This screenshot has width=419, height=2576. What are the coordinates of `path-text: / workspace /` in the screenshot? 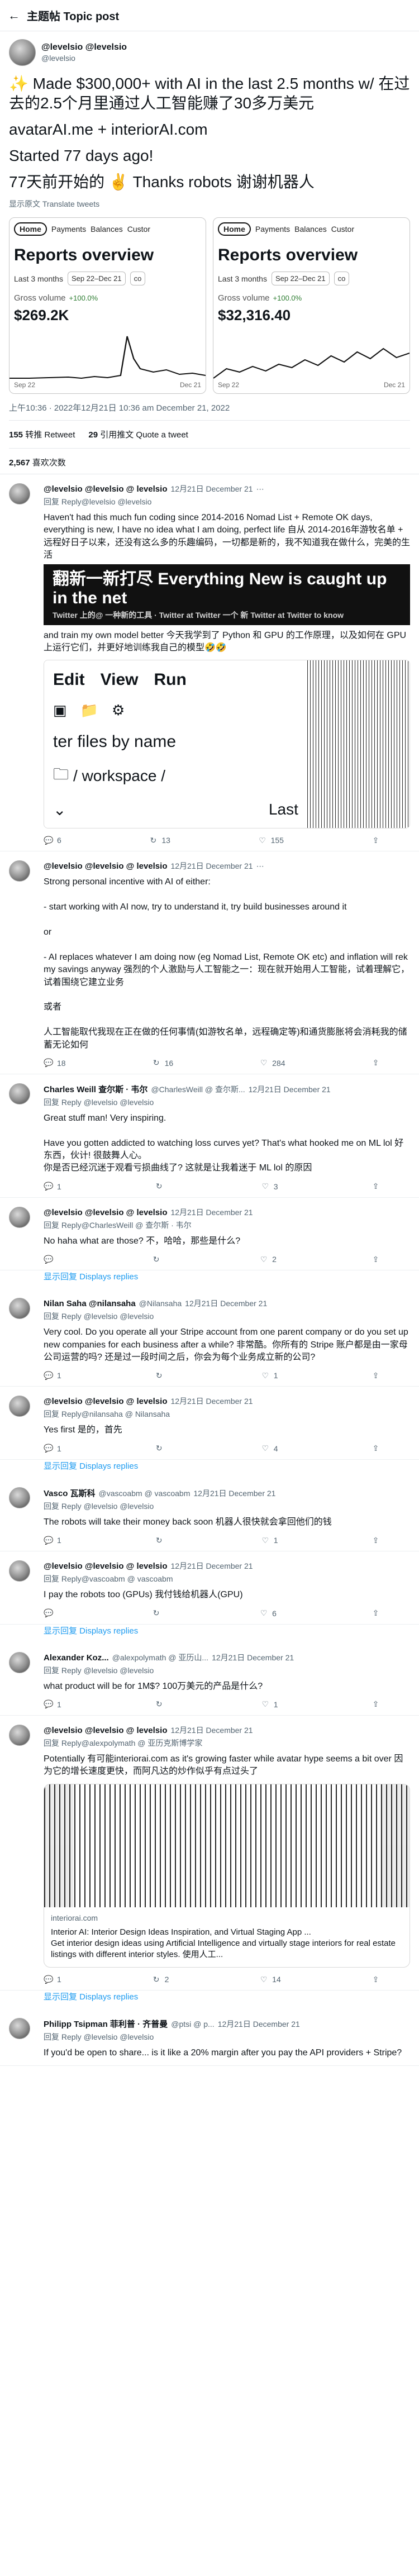 It's located at (119, 776).